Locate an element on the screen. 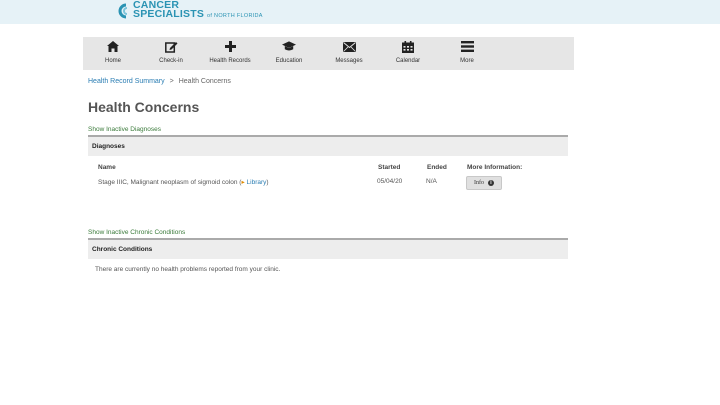 The width and height of the screenshot is (720, 405). diagnosis-started: 05/04/20 is located at coordinates (390, 181).